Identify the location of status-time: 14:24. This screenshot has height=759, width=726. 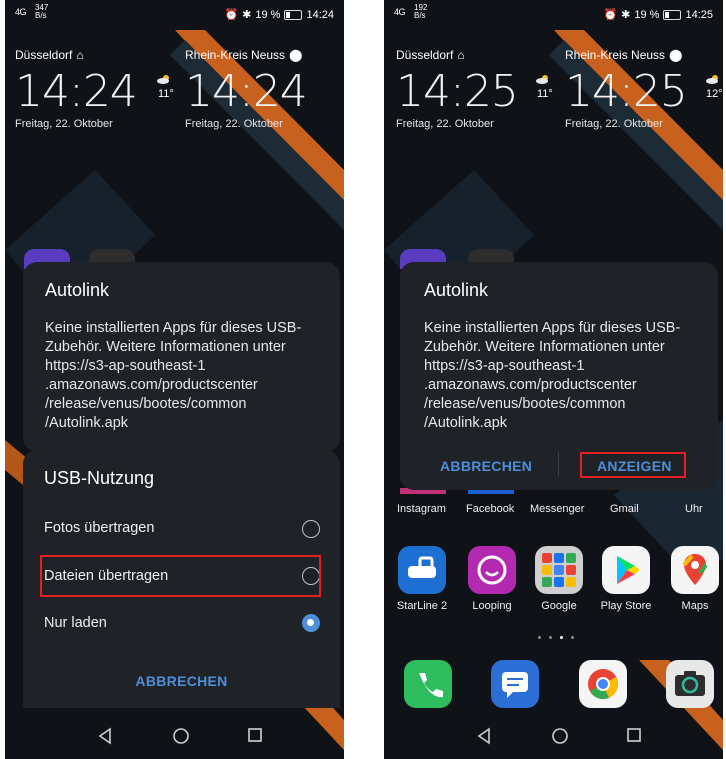
(320, 14).